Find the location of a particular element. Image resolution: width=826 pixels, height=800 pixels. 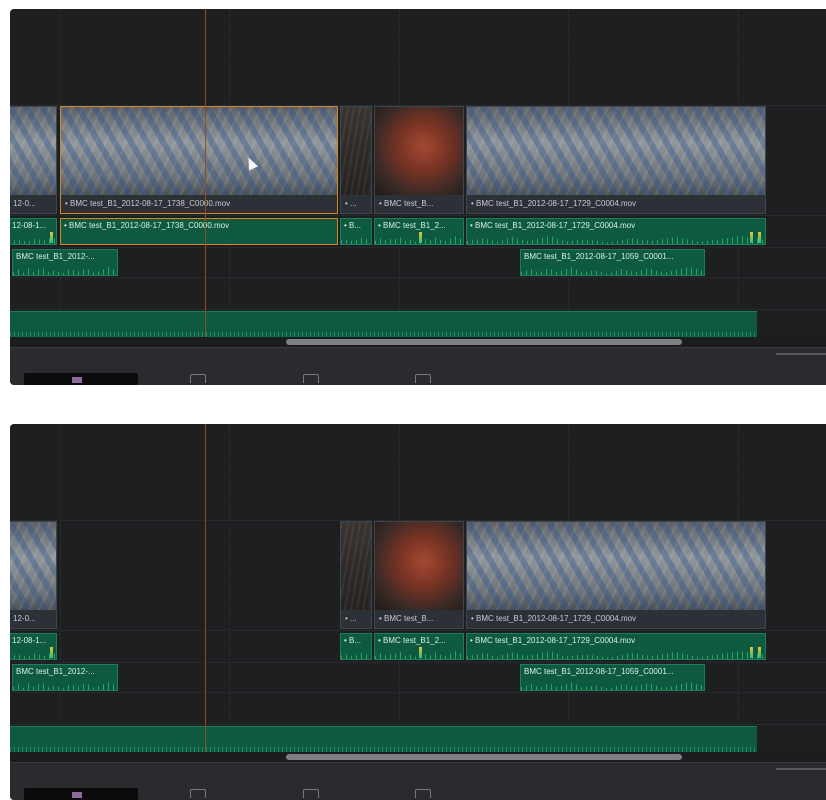

clip-label: • BMC test_B1_2012-08-17_1738_C0000.mov is located at coordinates (199, 204).